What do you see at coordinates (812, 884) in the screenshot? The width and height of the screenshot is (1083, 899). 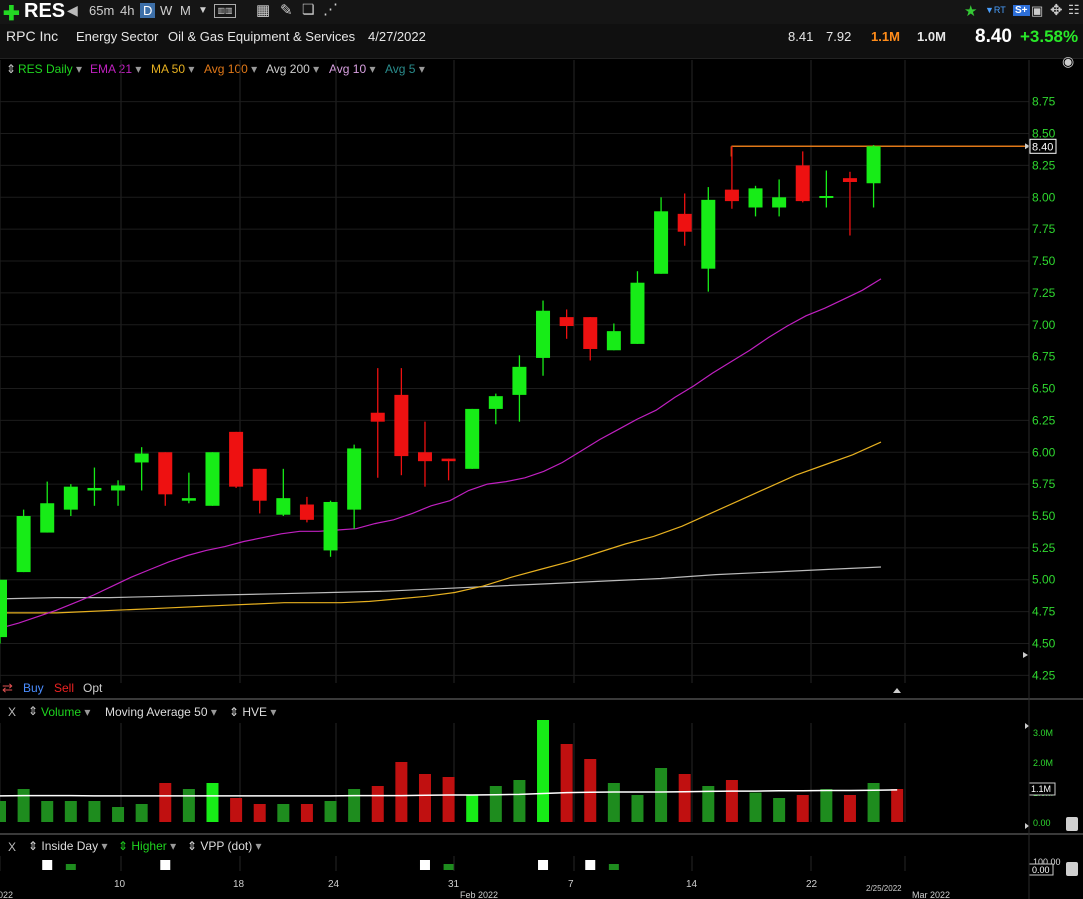 I see `date-label-8: 22` at bounding box center [812, 884].